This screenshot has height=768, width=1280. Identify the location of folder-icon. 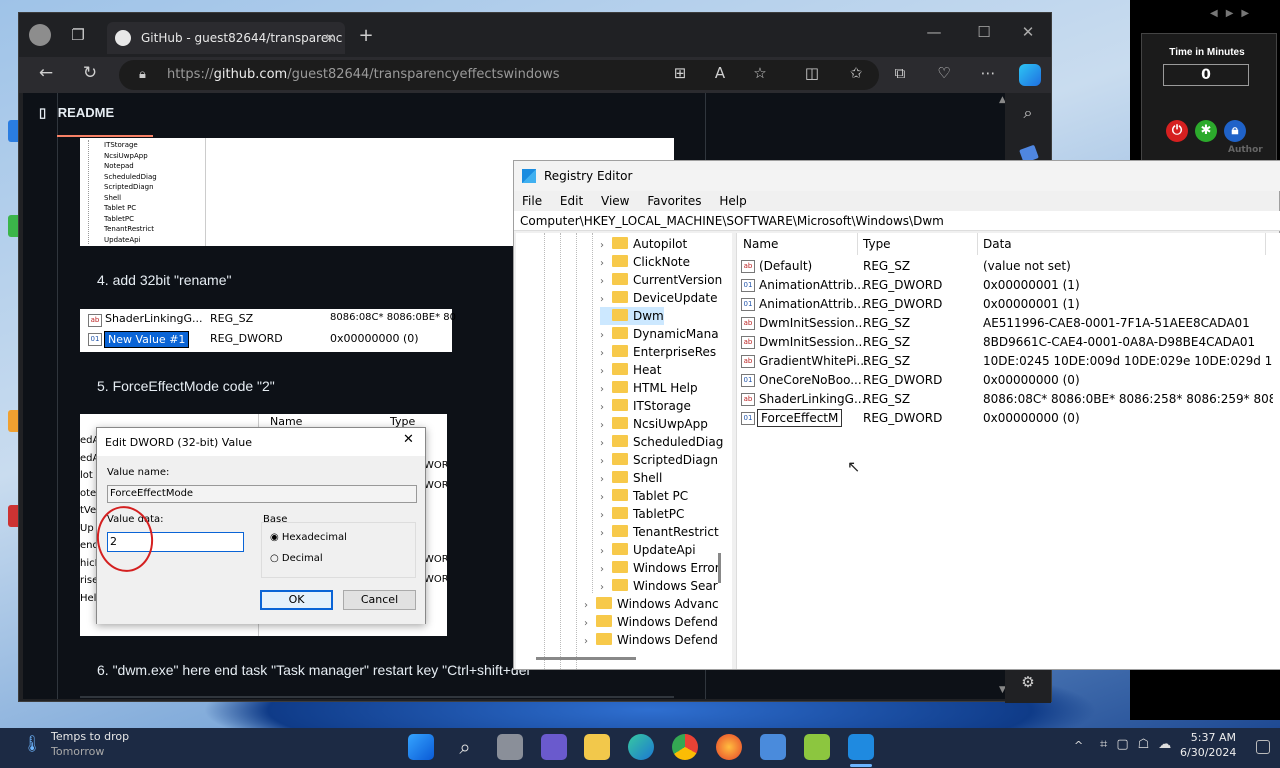
(620, 315).